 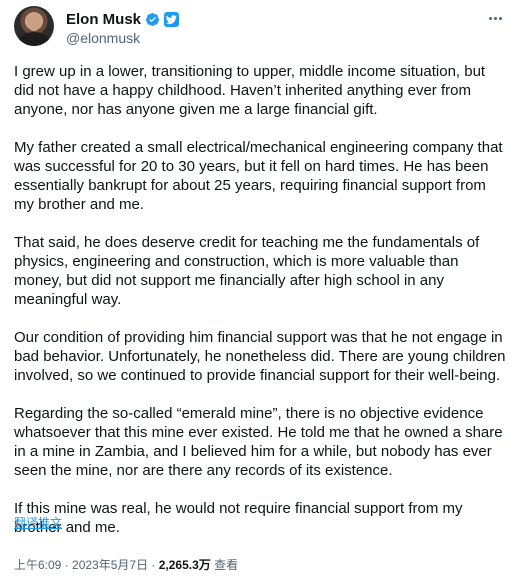 I want to click on tweet-meta: 上午6:09 · 2023年5月7日 · 2,265.3万 查看, so click(x=126, y=564).